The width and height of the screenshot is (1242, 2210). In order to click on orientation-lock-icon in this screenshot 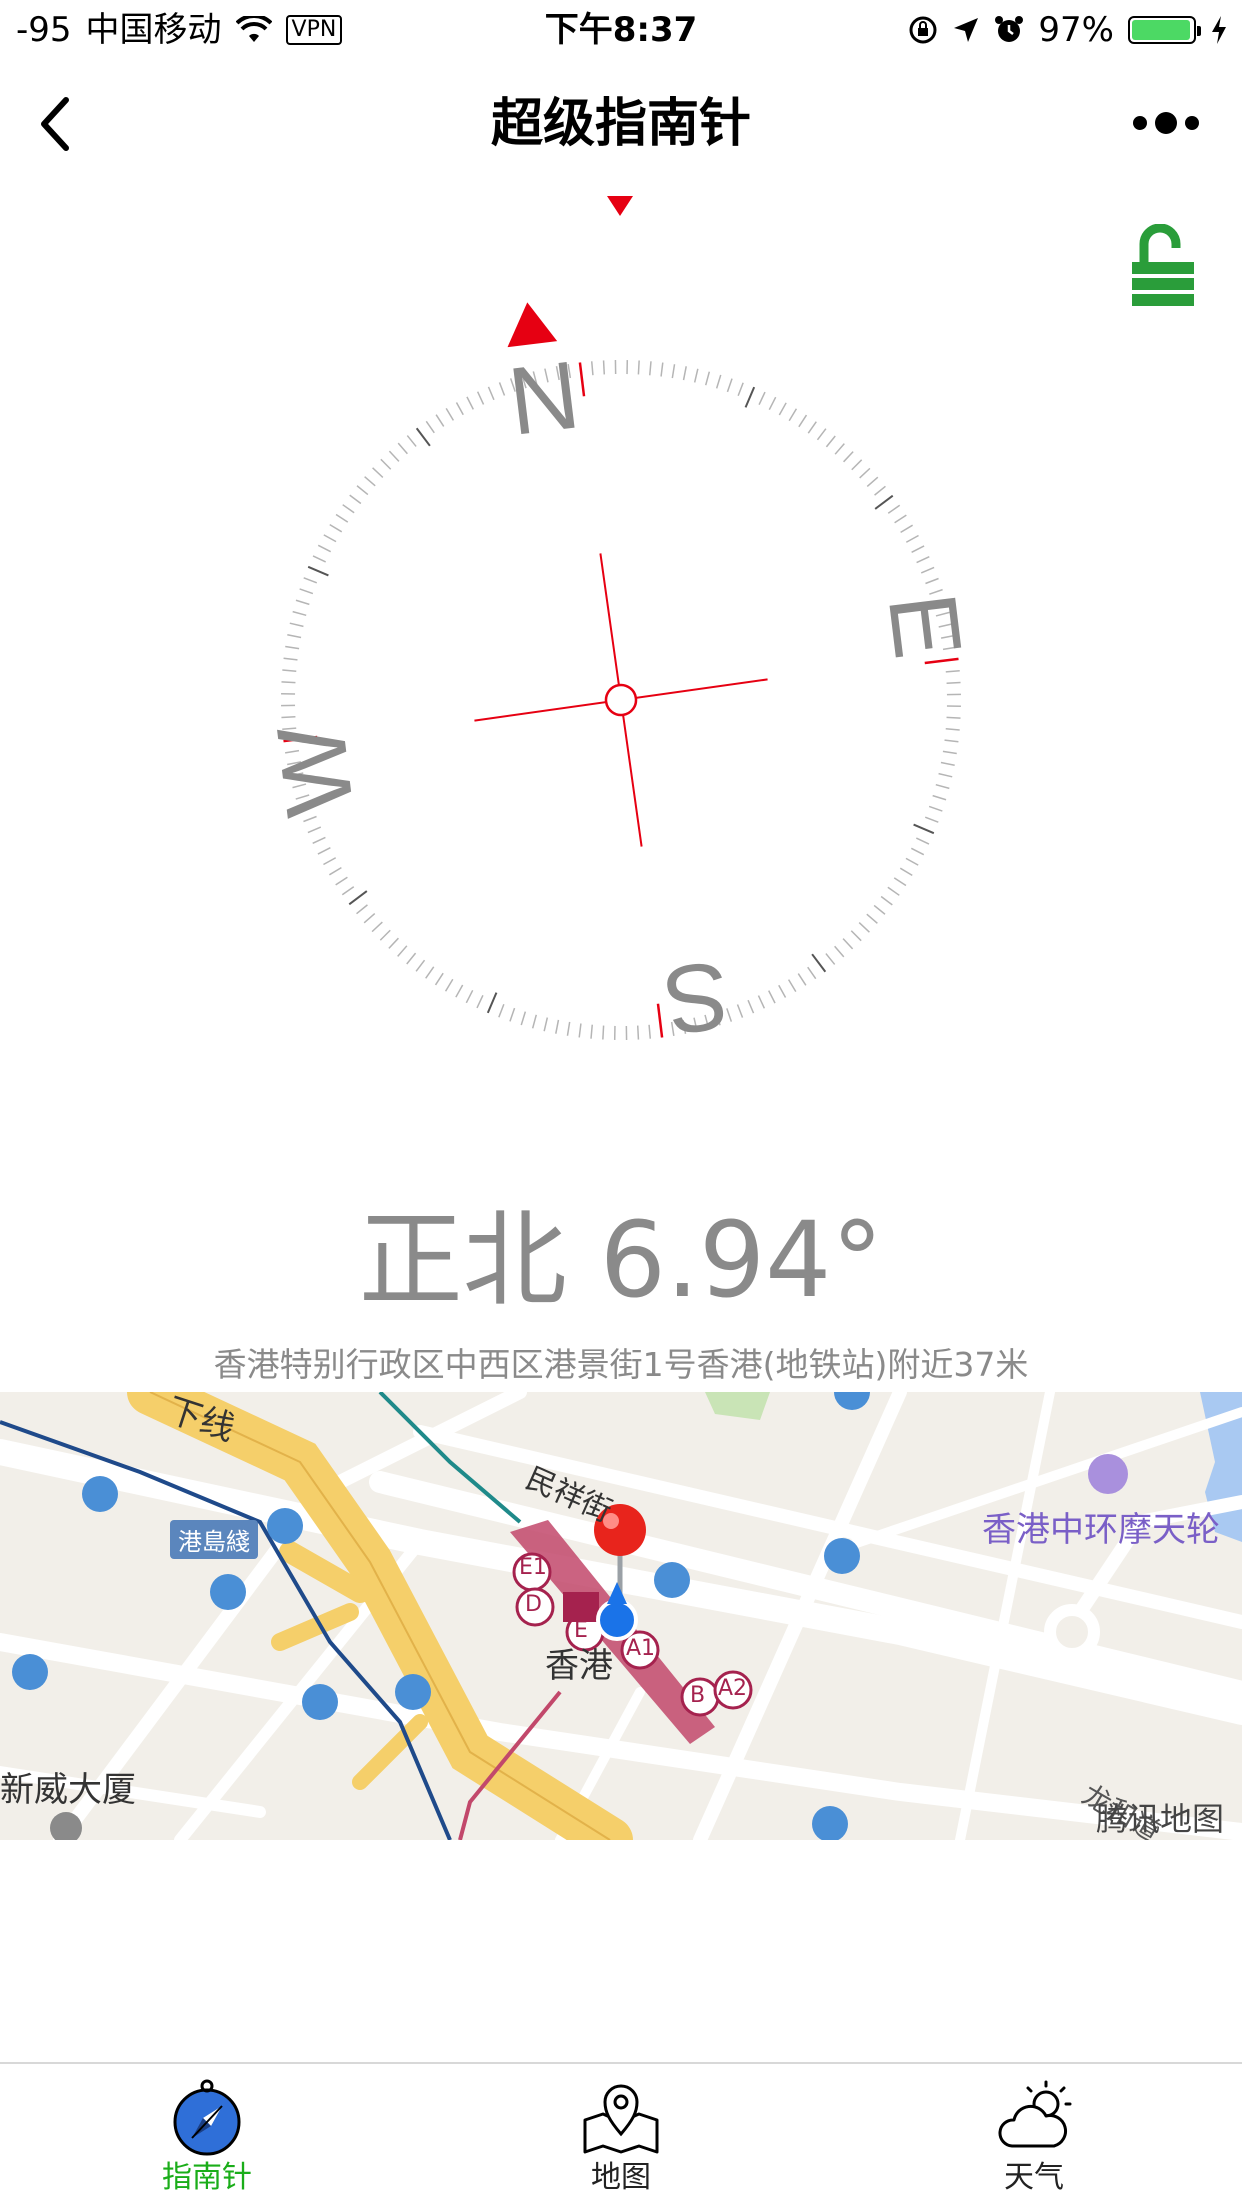, I will do `click(923, 30)`.